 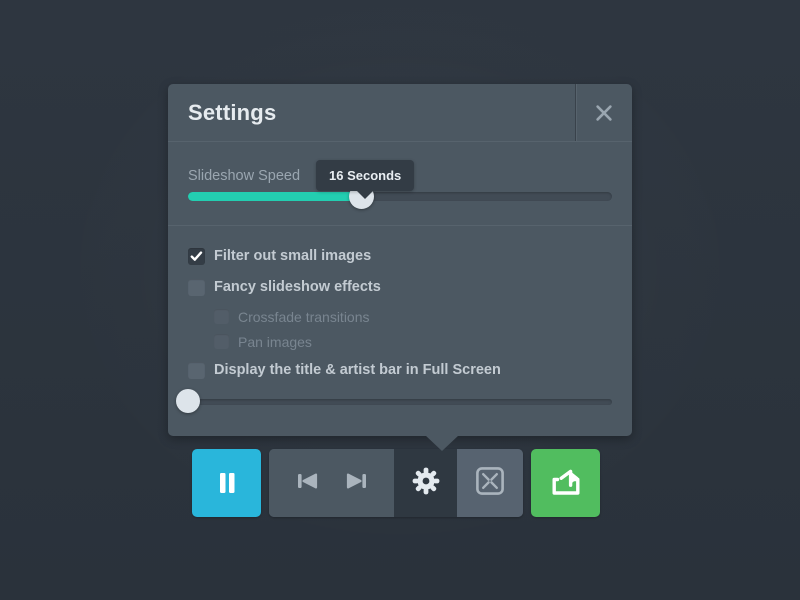 What do you see at coordinates (221, 341) in the screenshot?
I see `checkbox-pan-images` at bounding box center [221, 341].